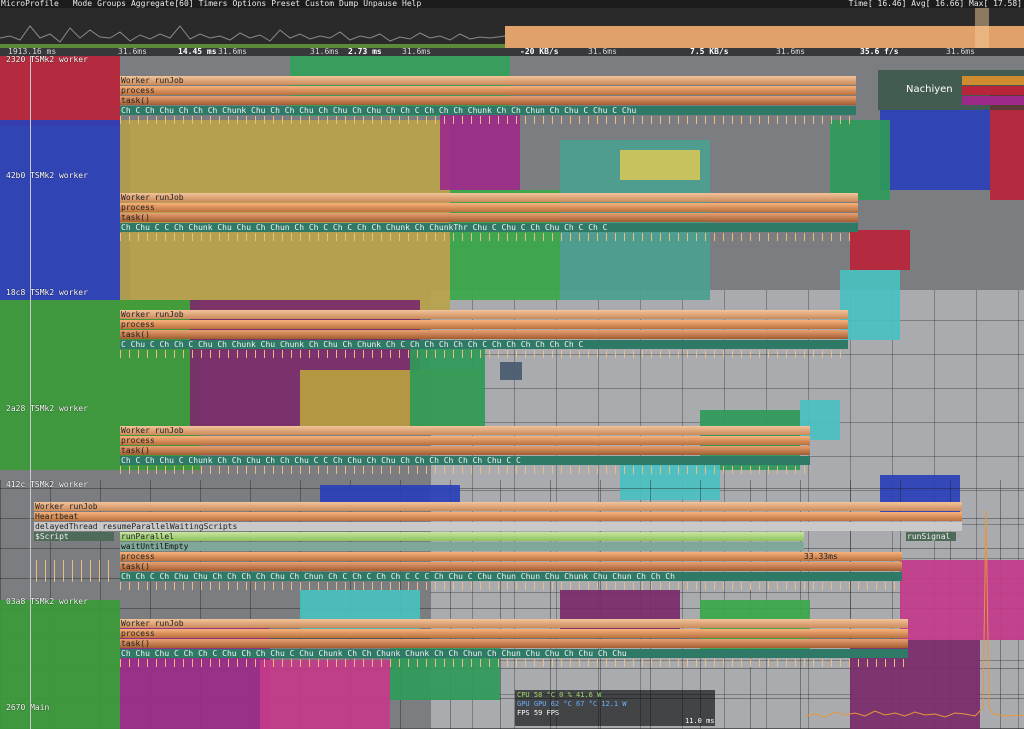 The image size is (1024, 729). Describe the element at coordinates (764, 37) in the screenshot. I see `selected-range-graph` at that location.